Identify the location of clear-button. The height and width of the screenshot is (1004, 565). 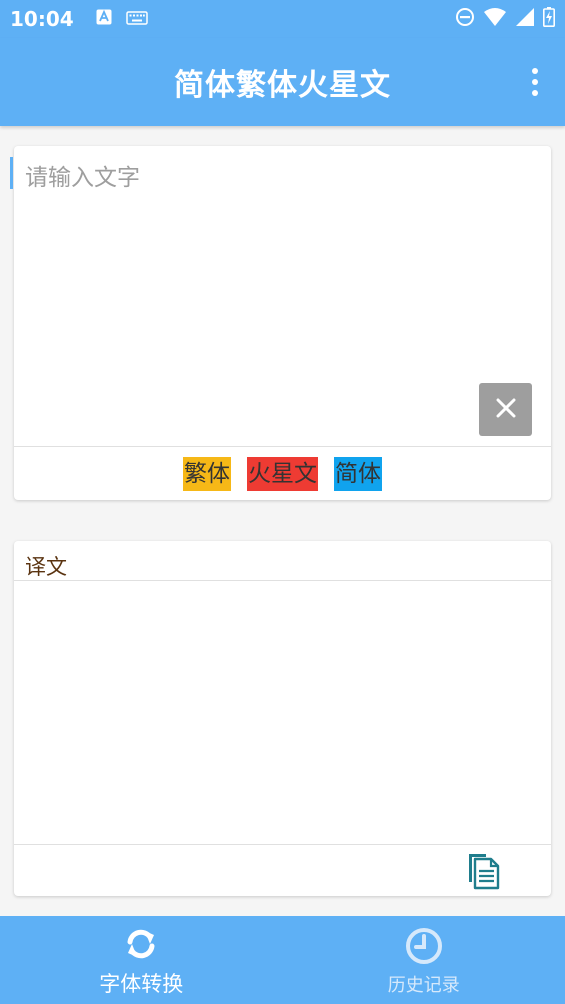
(505, 409).